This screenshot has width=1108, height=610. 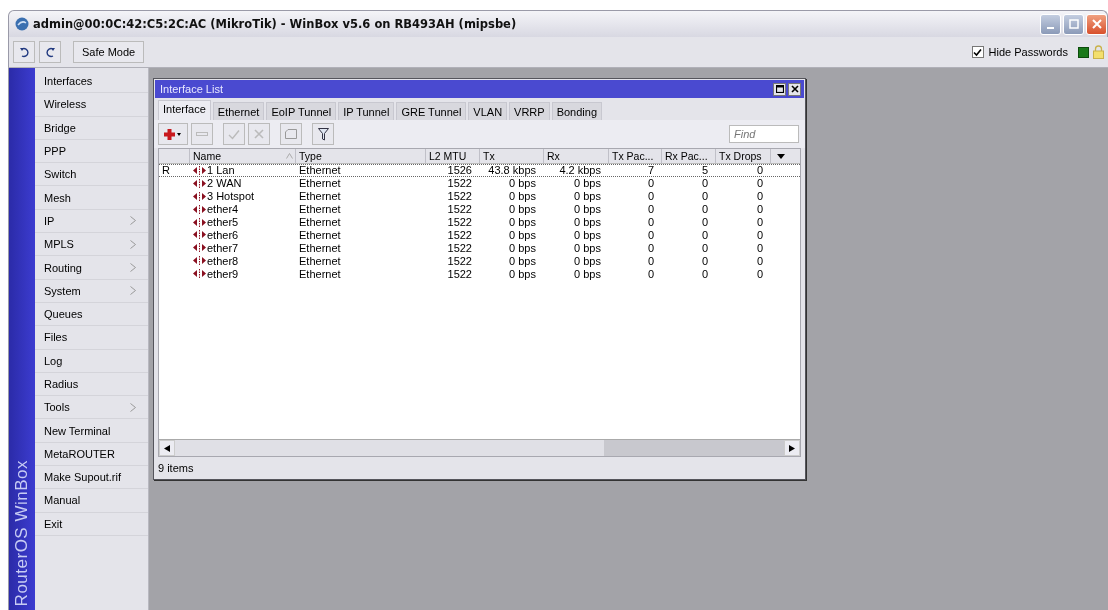 What do you see at coordinates (529, 111) in the screenshot?
I see `tab: VRRP` at bounding box center [529, 111].